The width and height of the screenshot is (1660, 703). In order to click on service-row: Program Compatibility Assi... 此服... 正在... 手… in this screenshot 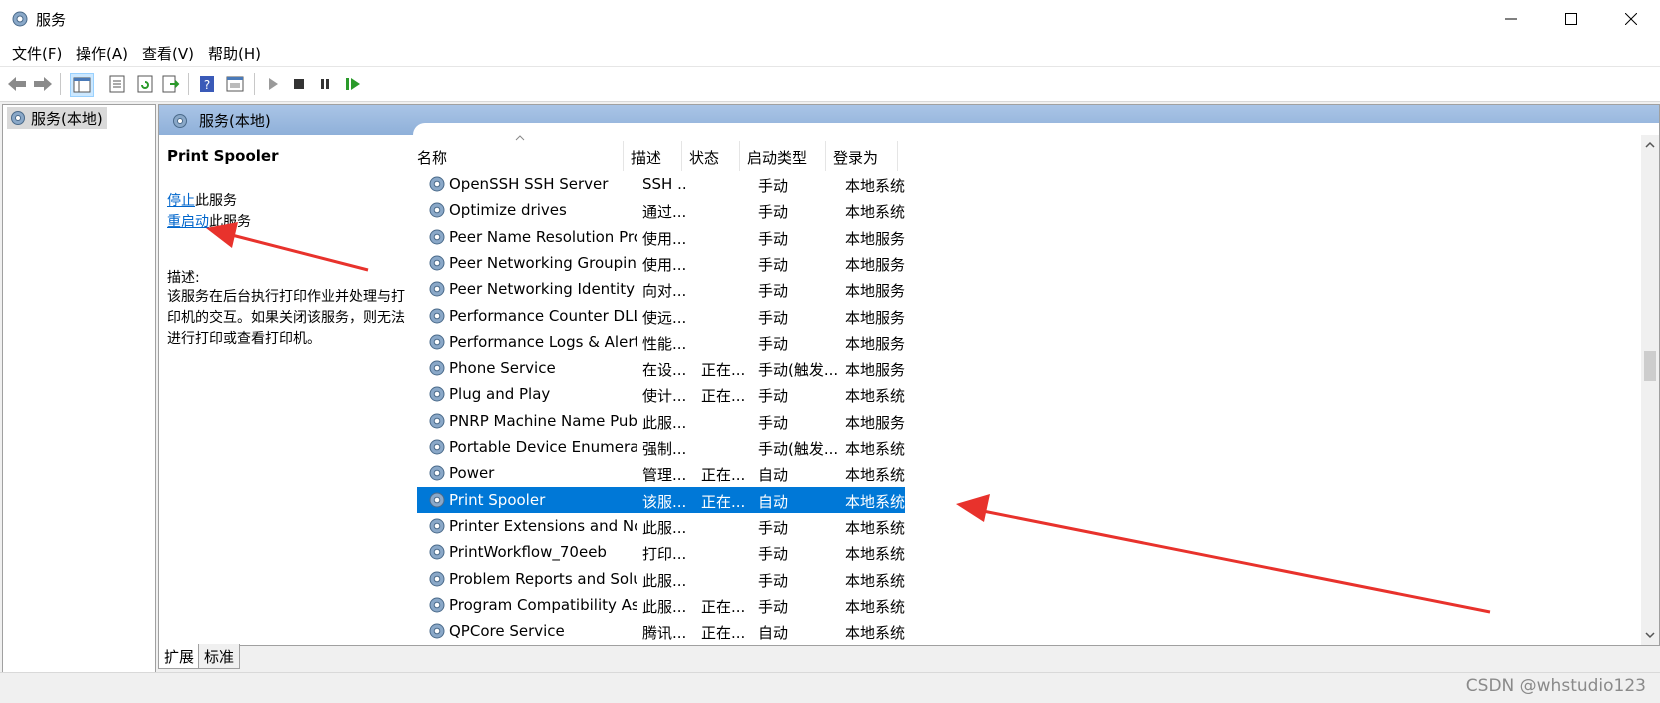, I will do `click(661, 605)`.